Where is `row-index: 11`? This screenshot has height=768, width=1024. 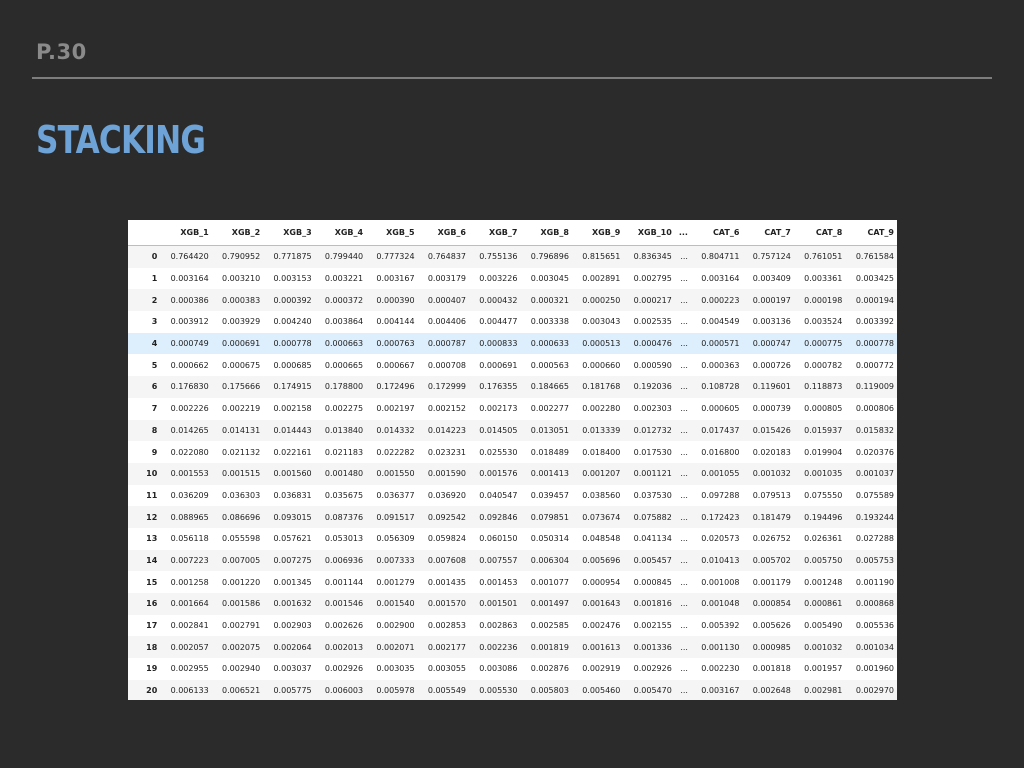 row-index: 11 is located at coordinates (152, 495).